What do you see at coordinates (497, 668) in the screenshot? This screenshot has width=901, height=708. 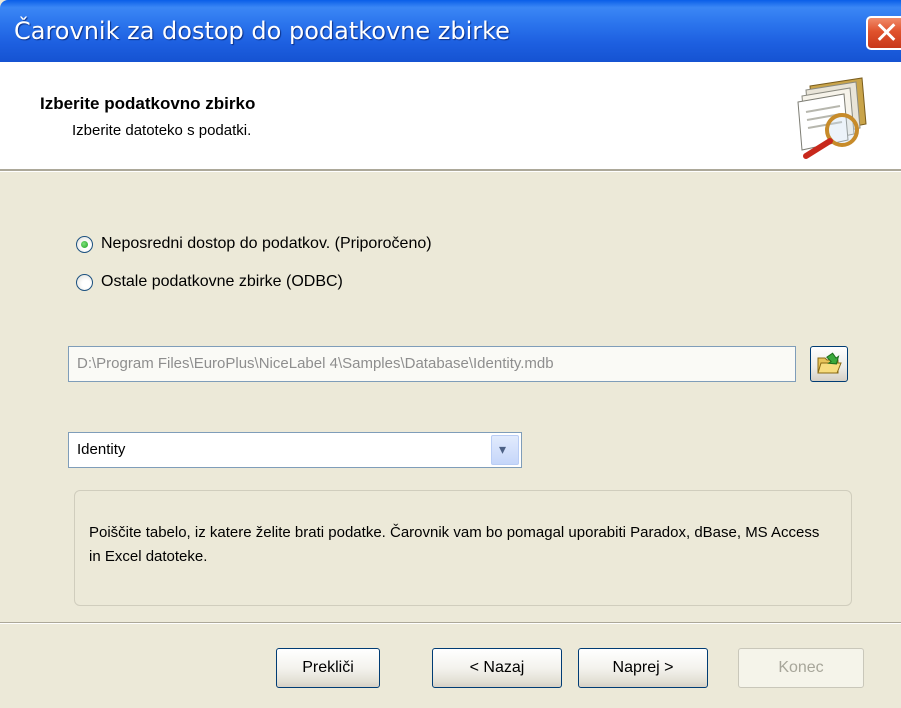 I see `back-button: < Nazaj` at bounding box center [497, 668].